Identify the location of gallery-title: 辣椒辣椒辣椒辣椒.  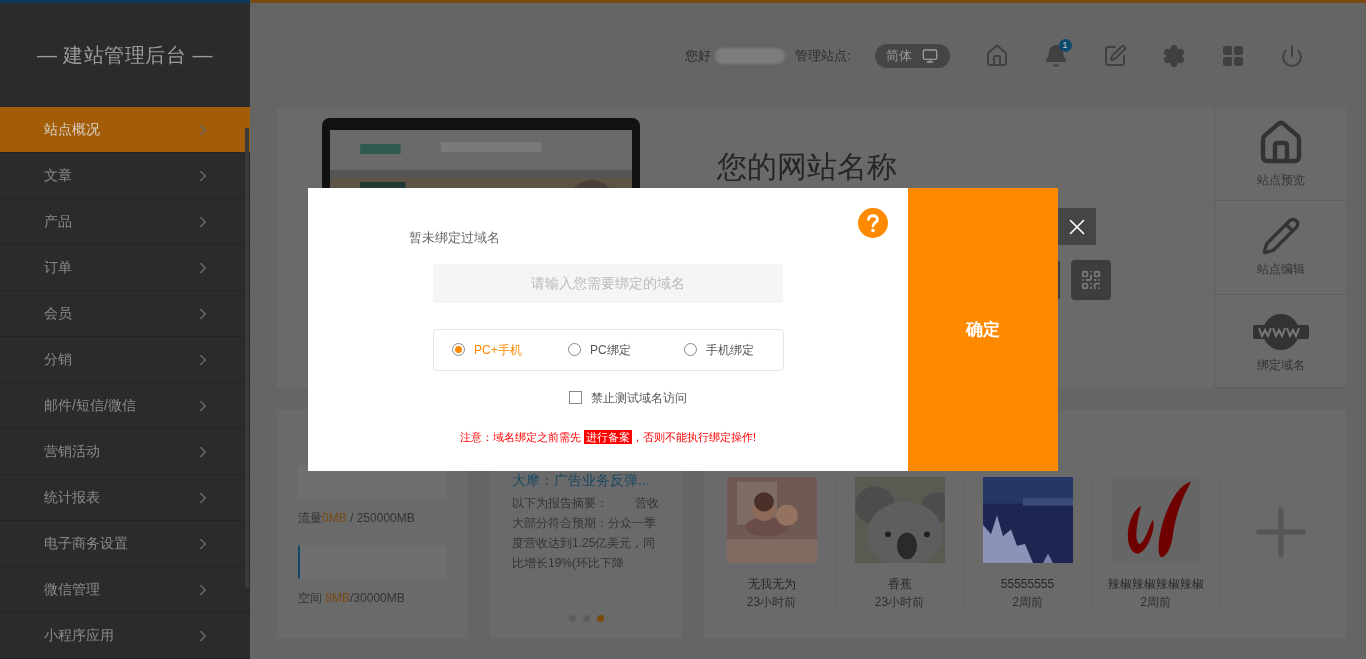
(1155, 584).